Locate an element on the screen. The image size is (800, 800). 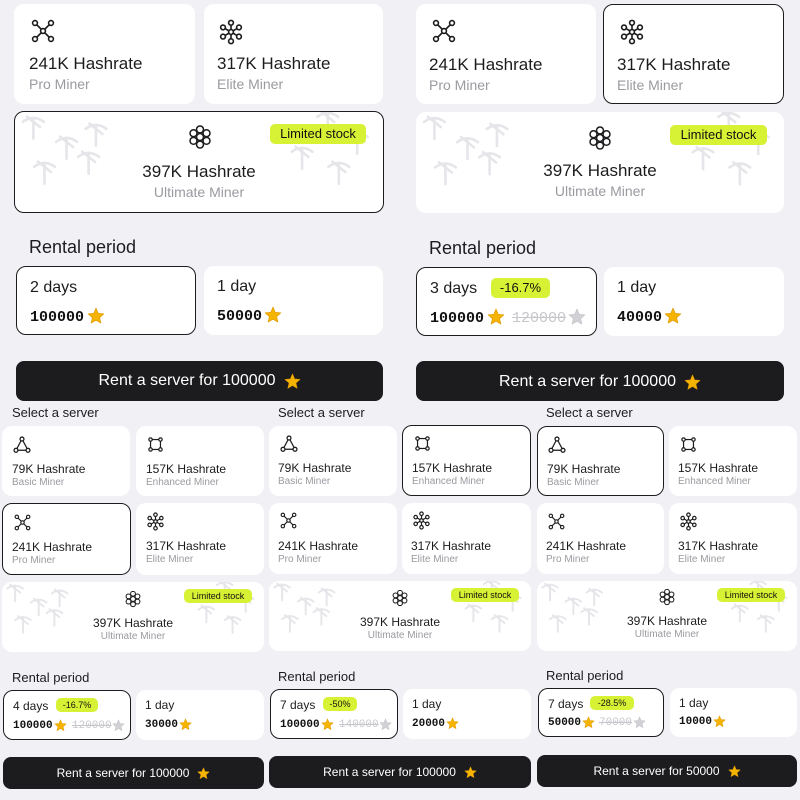
square-nodes-icon is located at coordinates (155, 444).